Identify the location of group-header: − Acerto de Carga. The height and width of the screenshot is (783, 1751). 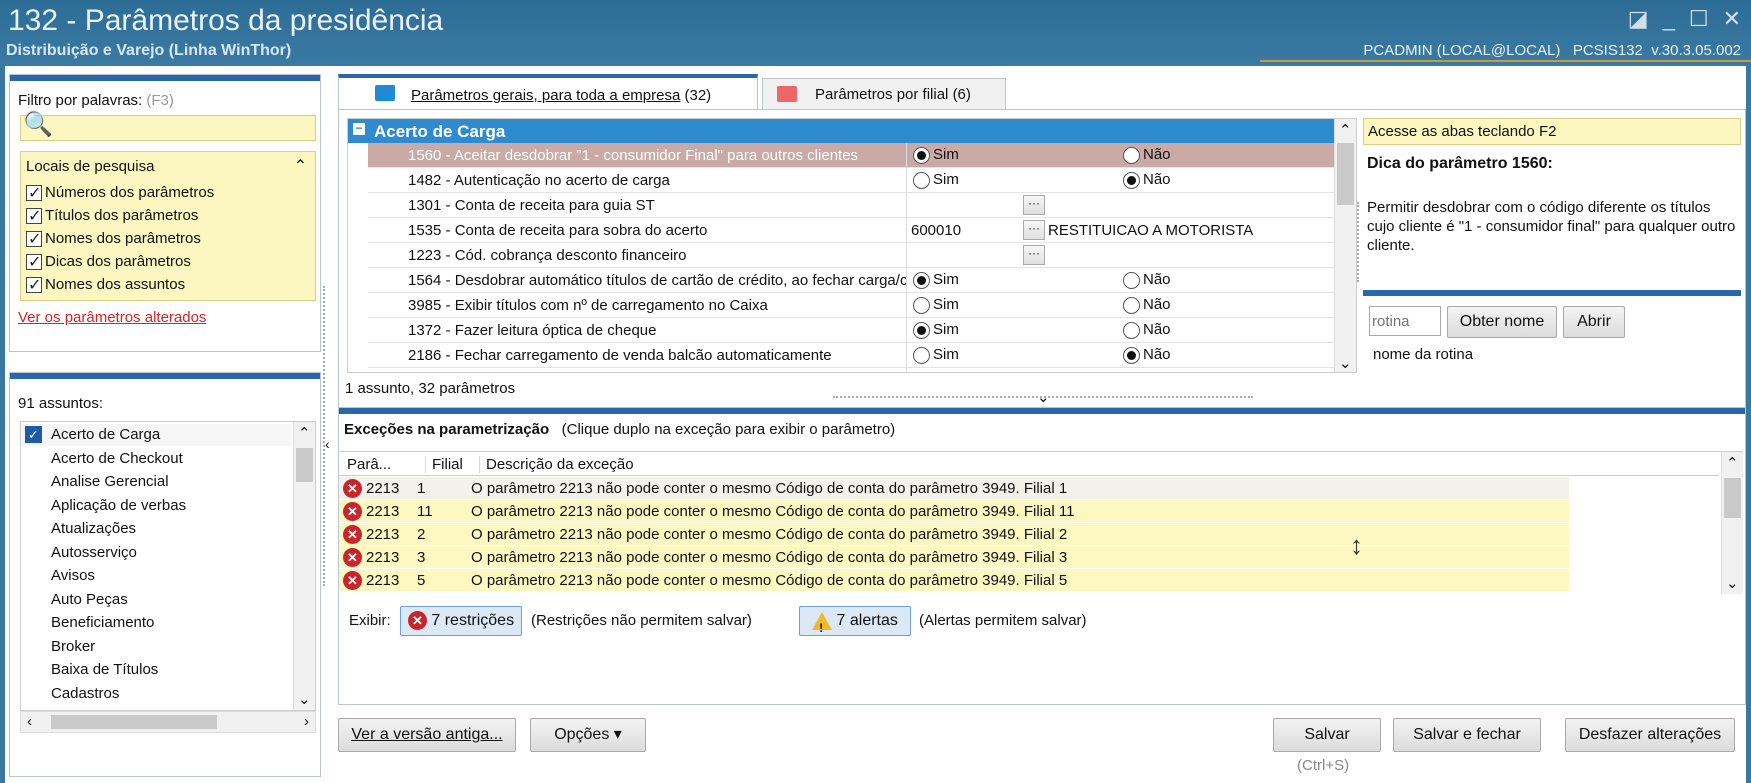
(843, 131).